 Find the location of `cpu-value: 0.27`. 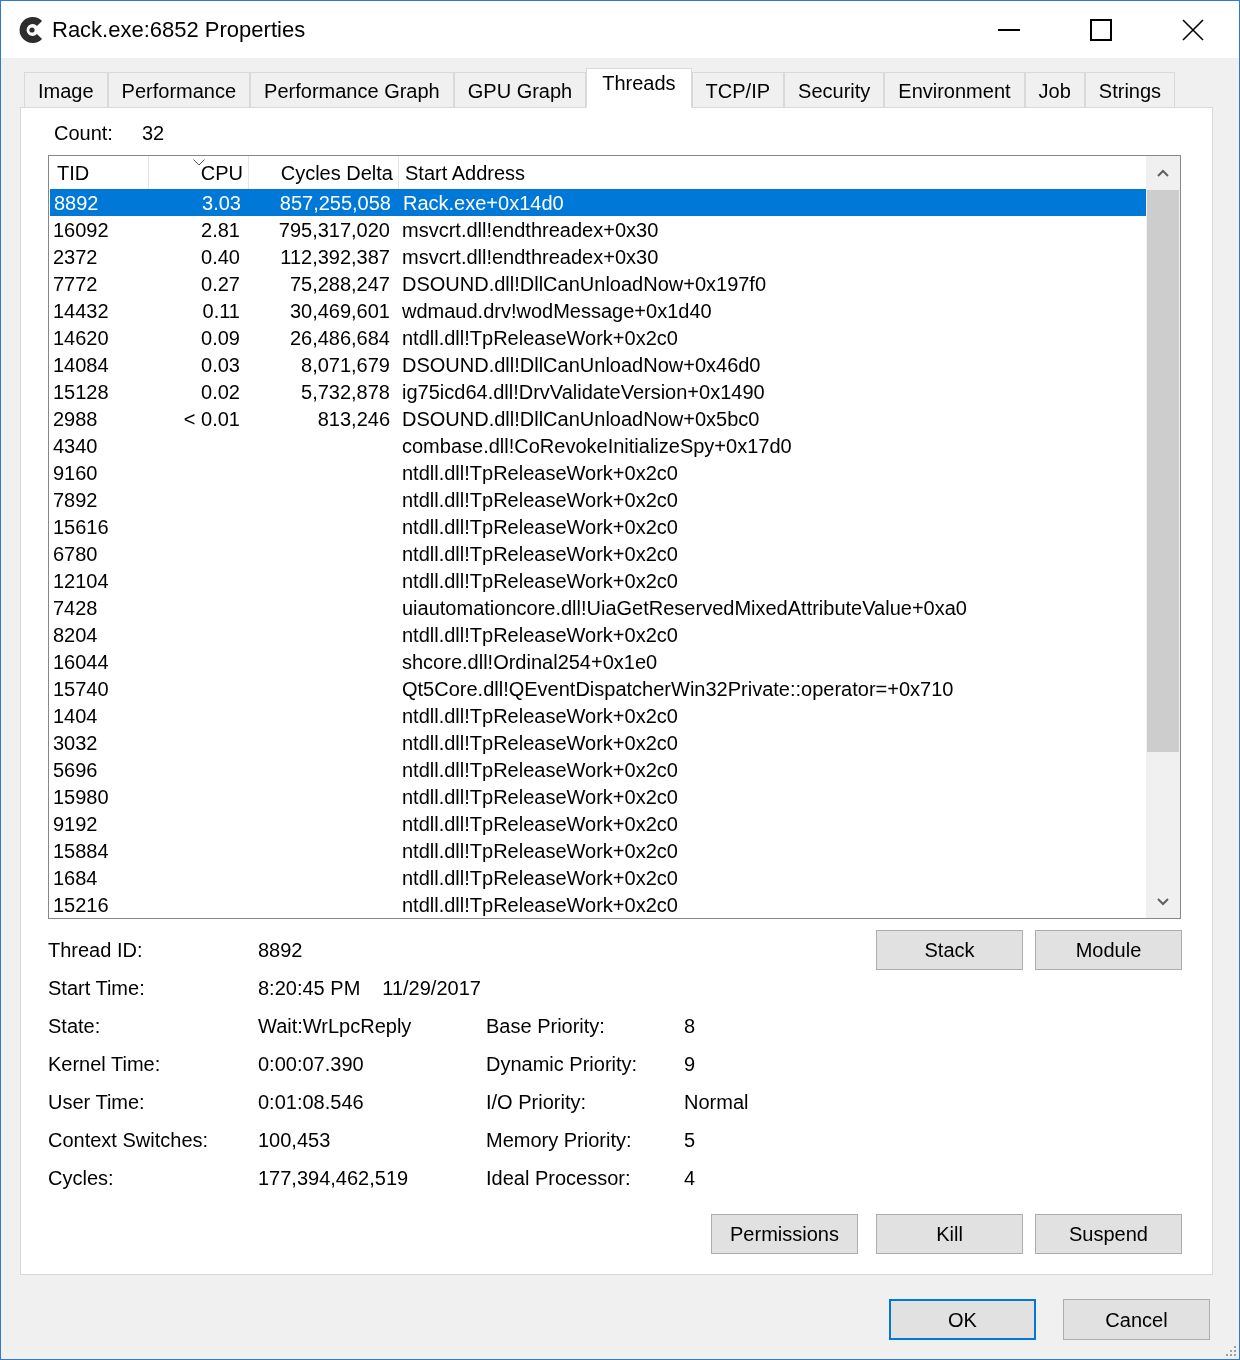

cpu-value: 0.27 is located at coordinates (220, 283).